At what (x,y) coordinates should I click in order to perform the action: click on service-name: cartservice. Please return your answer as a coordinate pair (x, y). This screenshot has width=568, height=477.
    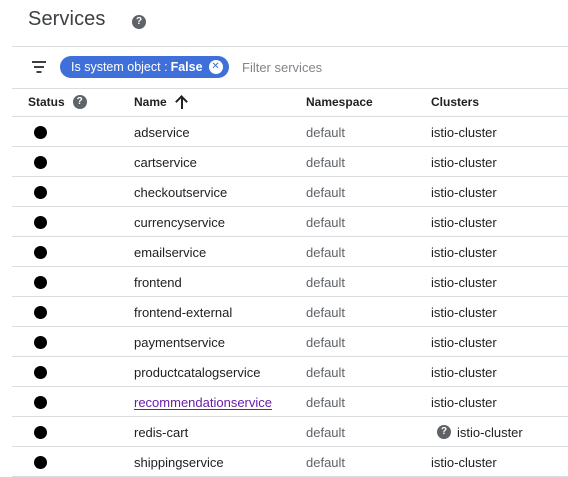
    Looking at the image, I should click on (165, 162).